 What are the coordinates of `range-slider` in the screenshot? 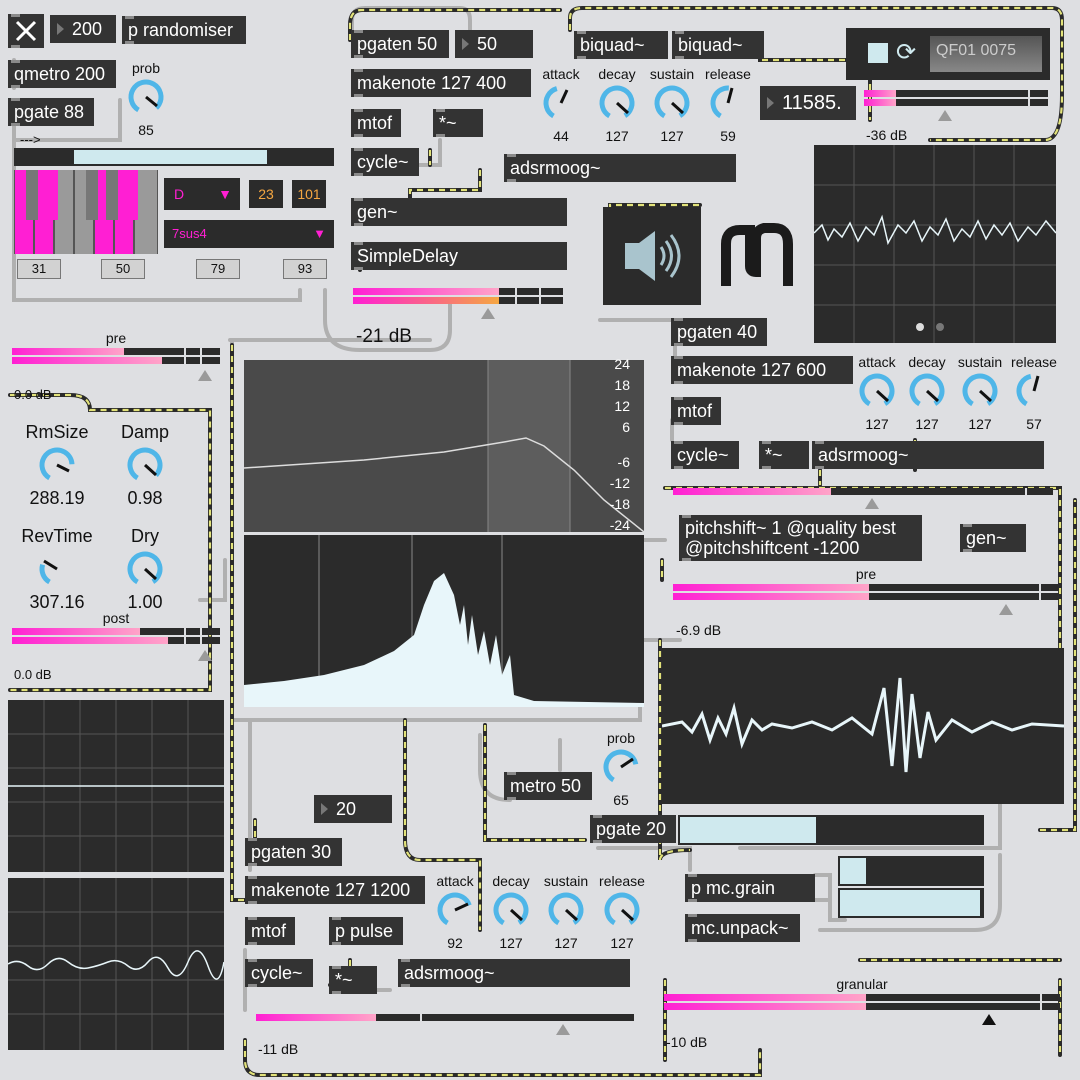 It's located at (174, 157).